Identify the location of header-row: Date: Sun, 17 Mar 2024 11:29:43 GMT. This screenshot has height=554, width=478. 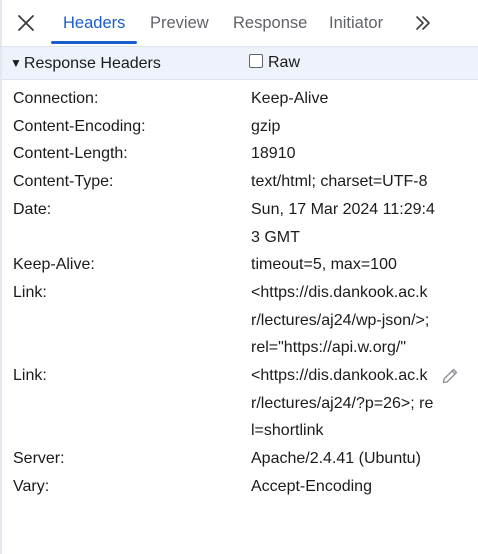
(240, 223).